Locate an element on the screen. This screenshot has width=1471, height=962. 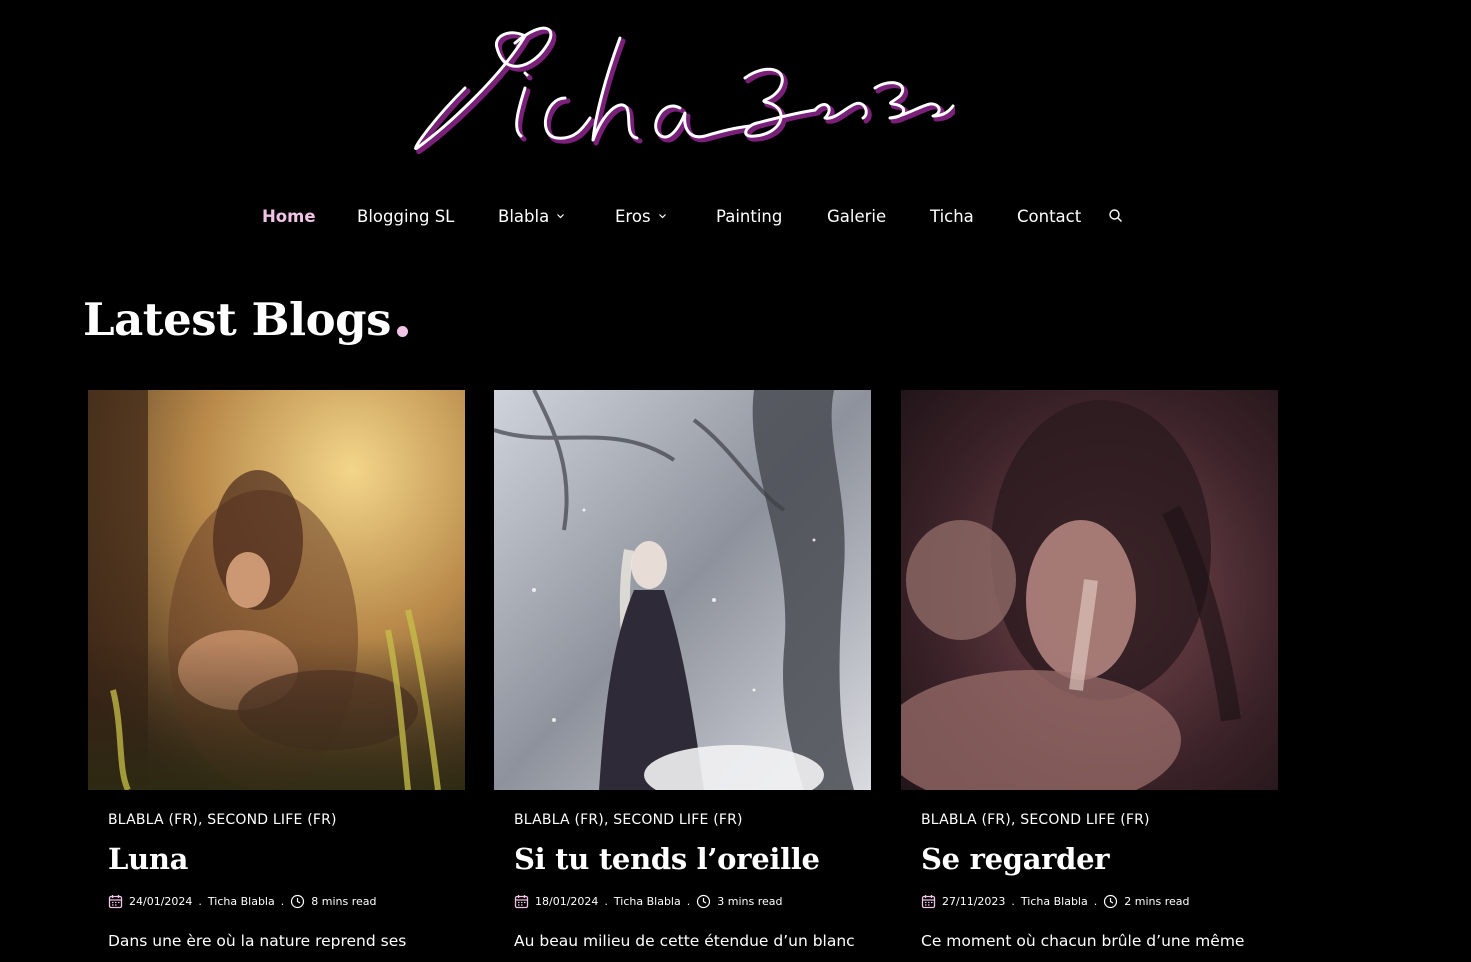
nav-item-painting: Painting is located at coordinates (749, 217).